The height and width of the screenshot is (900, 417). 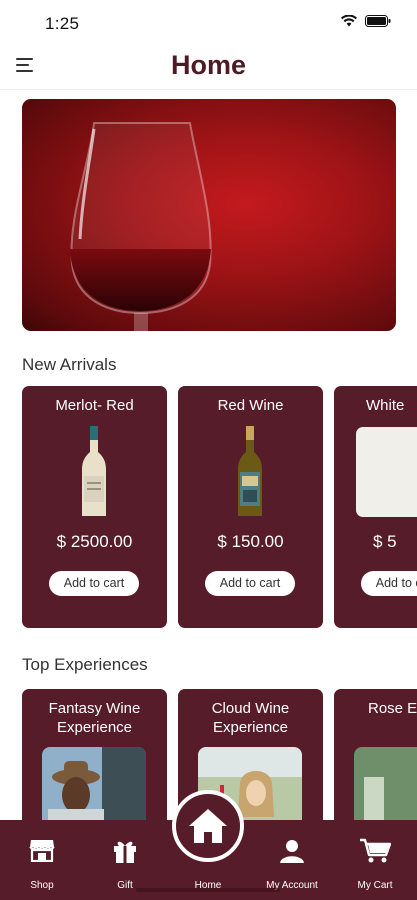 What do you see at coordinates (42, 851) in the screenshot?
I see `shop-icon` at bounding box center [42, 851].